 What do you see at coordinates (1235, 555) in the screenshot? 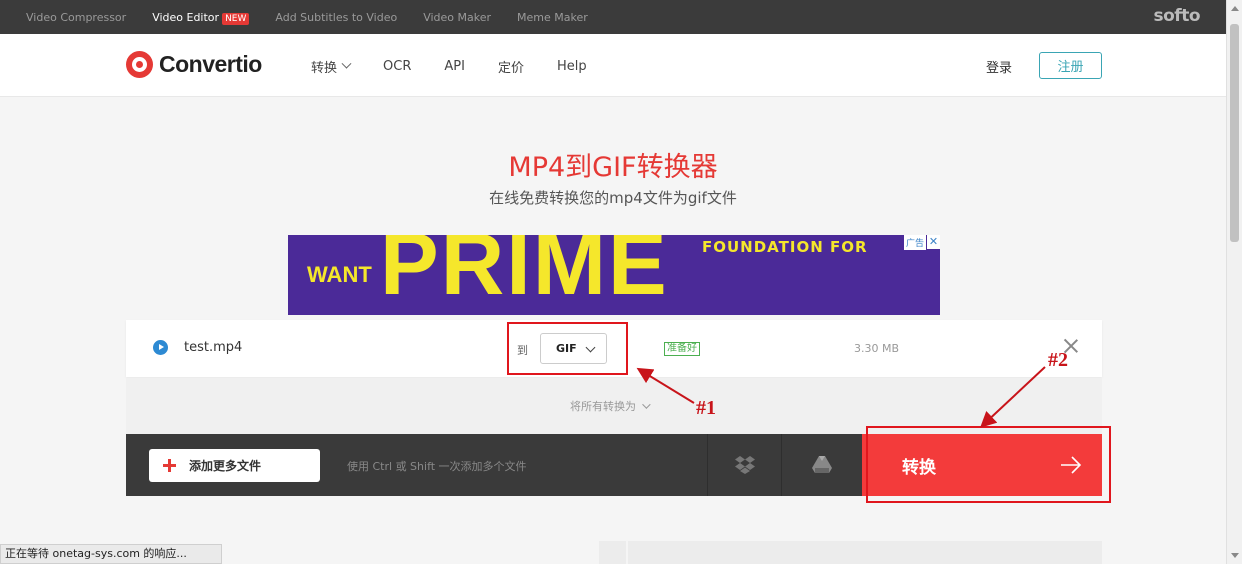
I see `scroll-down-icon` at bounding box center [1235, 555].